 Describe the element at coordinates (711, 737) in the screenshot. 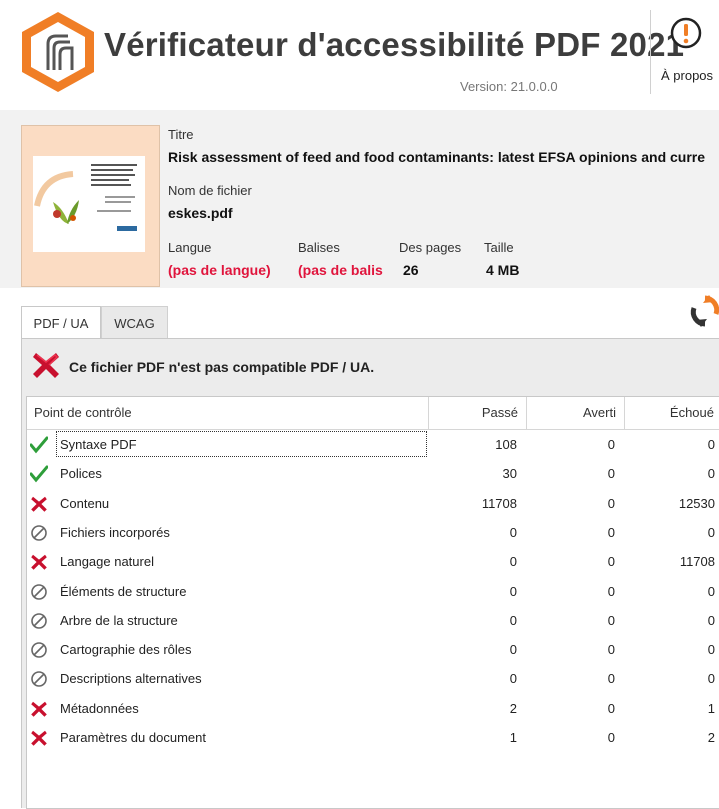

I see `failed-count: 2` at that location.